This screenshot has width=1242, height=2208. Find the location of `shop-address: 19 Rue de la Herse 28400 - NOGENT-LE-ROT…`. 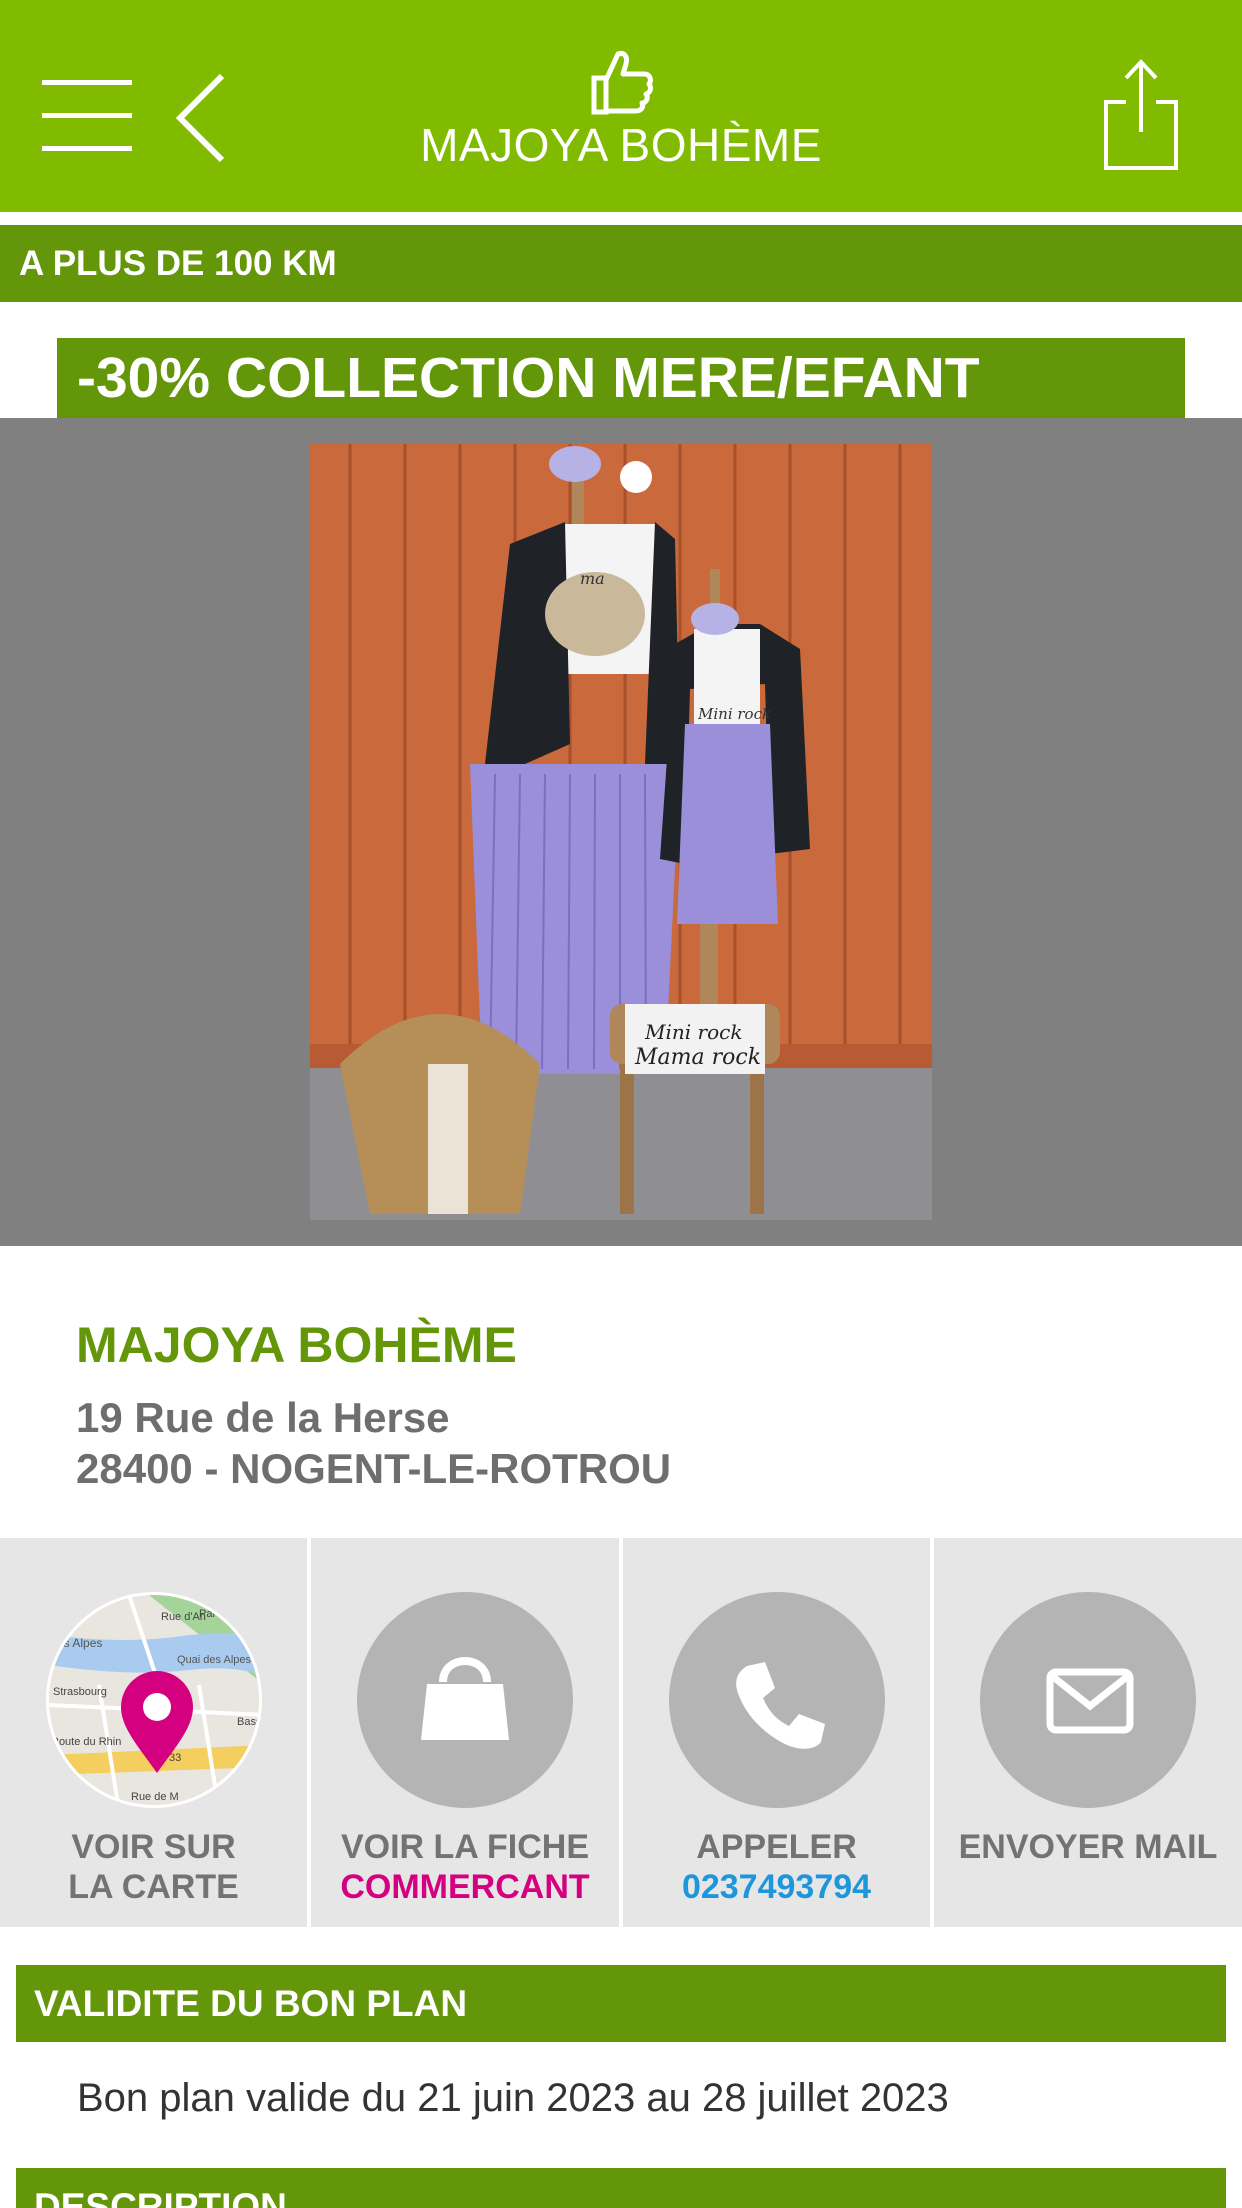

shop-address: 19 Rue de la Herse 28400 - NOGENT-LE-ROT… is located at coordinates (373, 1443).